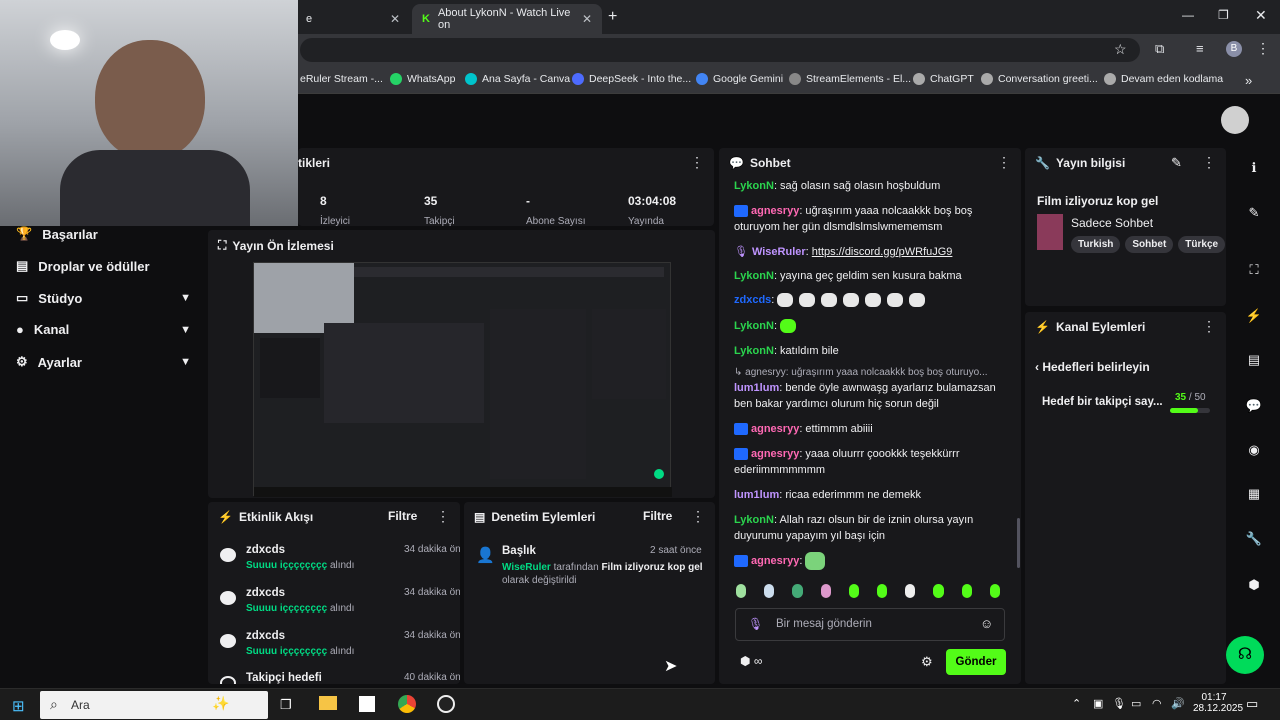 This screenshot has width=1280, height=720. I want to click on file-explorer-icon, so click(328, 703).